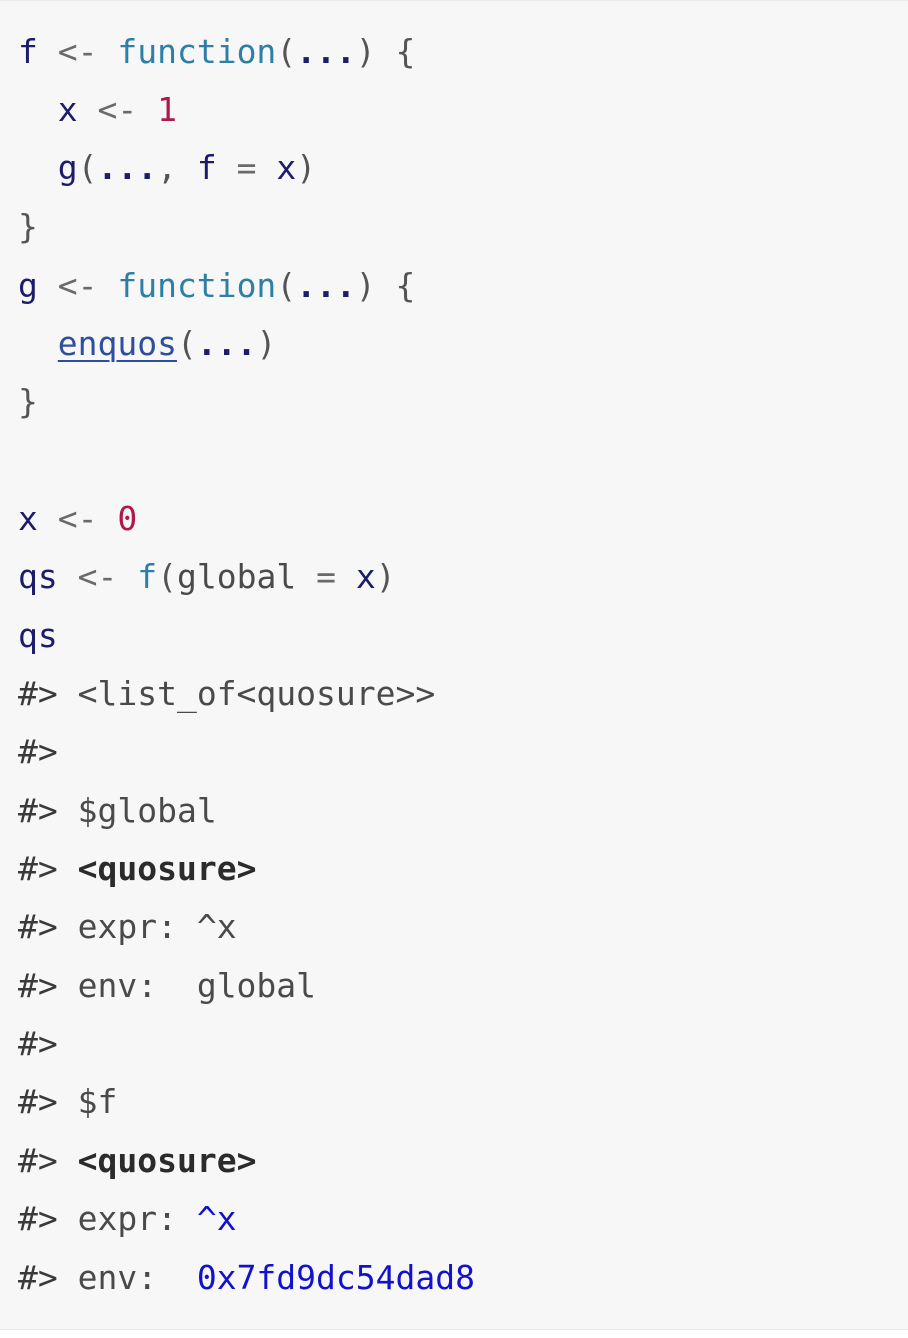 The width and height of the screenshot is (908, 1338). I want to click on code-line: #> $f, so click(67, 1102).